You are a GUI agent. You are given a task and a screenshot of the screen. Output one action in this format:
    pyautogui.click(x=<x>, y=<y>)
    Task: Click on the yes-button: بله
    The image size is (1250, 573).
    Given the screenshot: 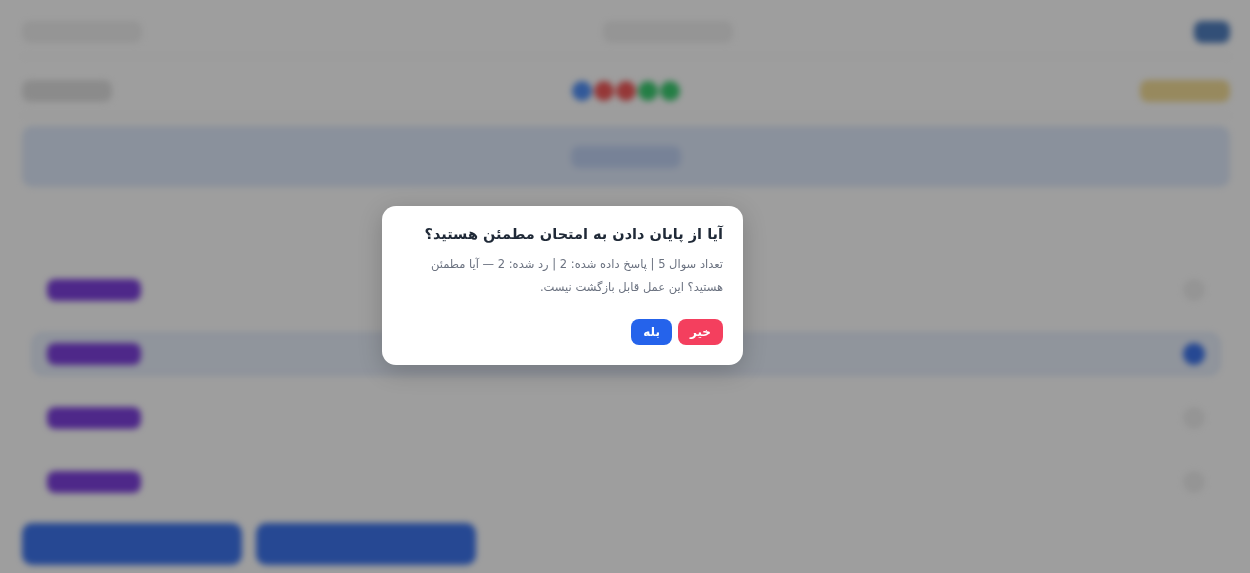 What is the action you would take?
    pyautogui.click(x=651, y=332)
    